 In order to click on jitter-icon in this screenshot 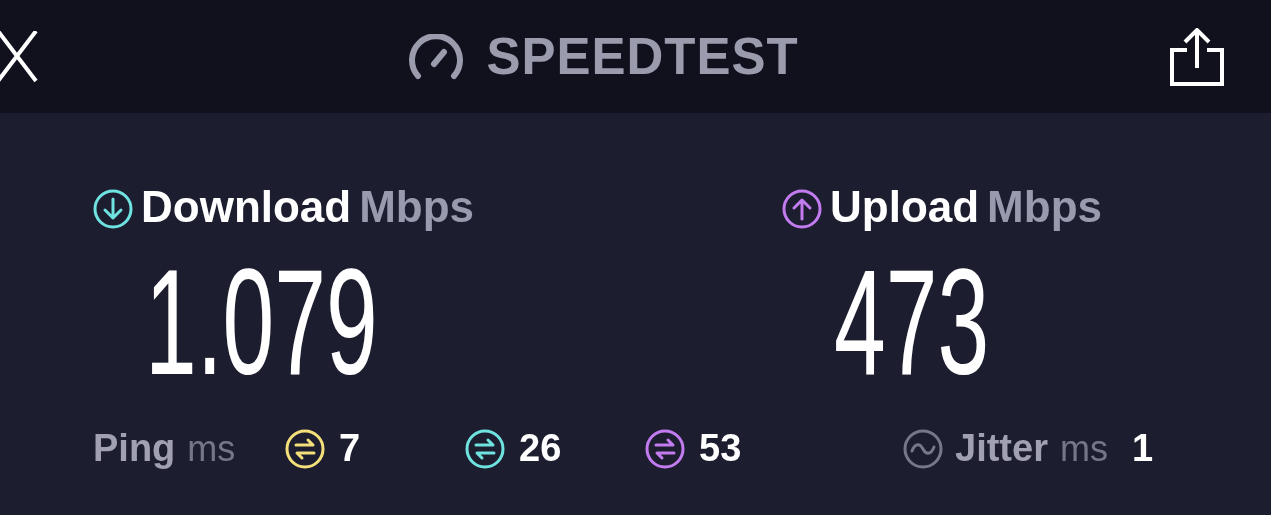, I will do `click(923, 448)`.